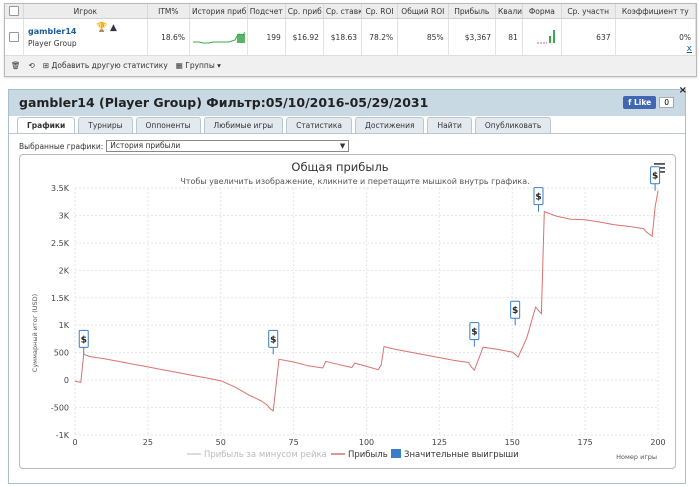 This screenshot has width=700, height=487. What do you see at coordinates (542, 36) in the screenshot?
I see `form-sparkline` at bounding box center [542, 36].